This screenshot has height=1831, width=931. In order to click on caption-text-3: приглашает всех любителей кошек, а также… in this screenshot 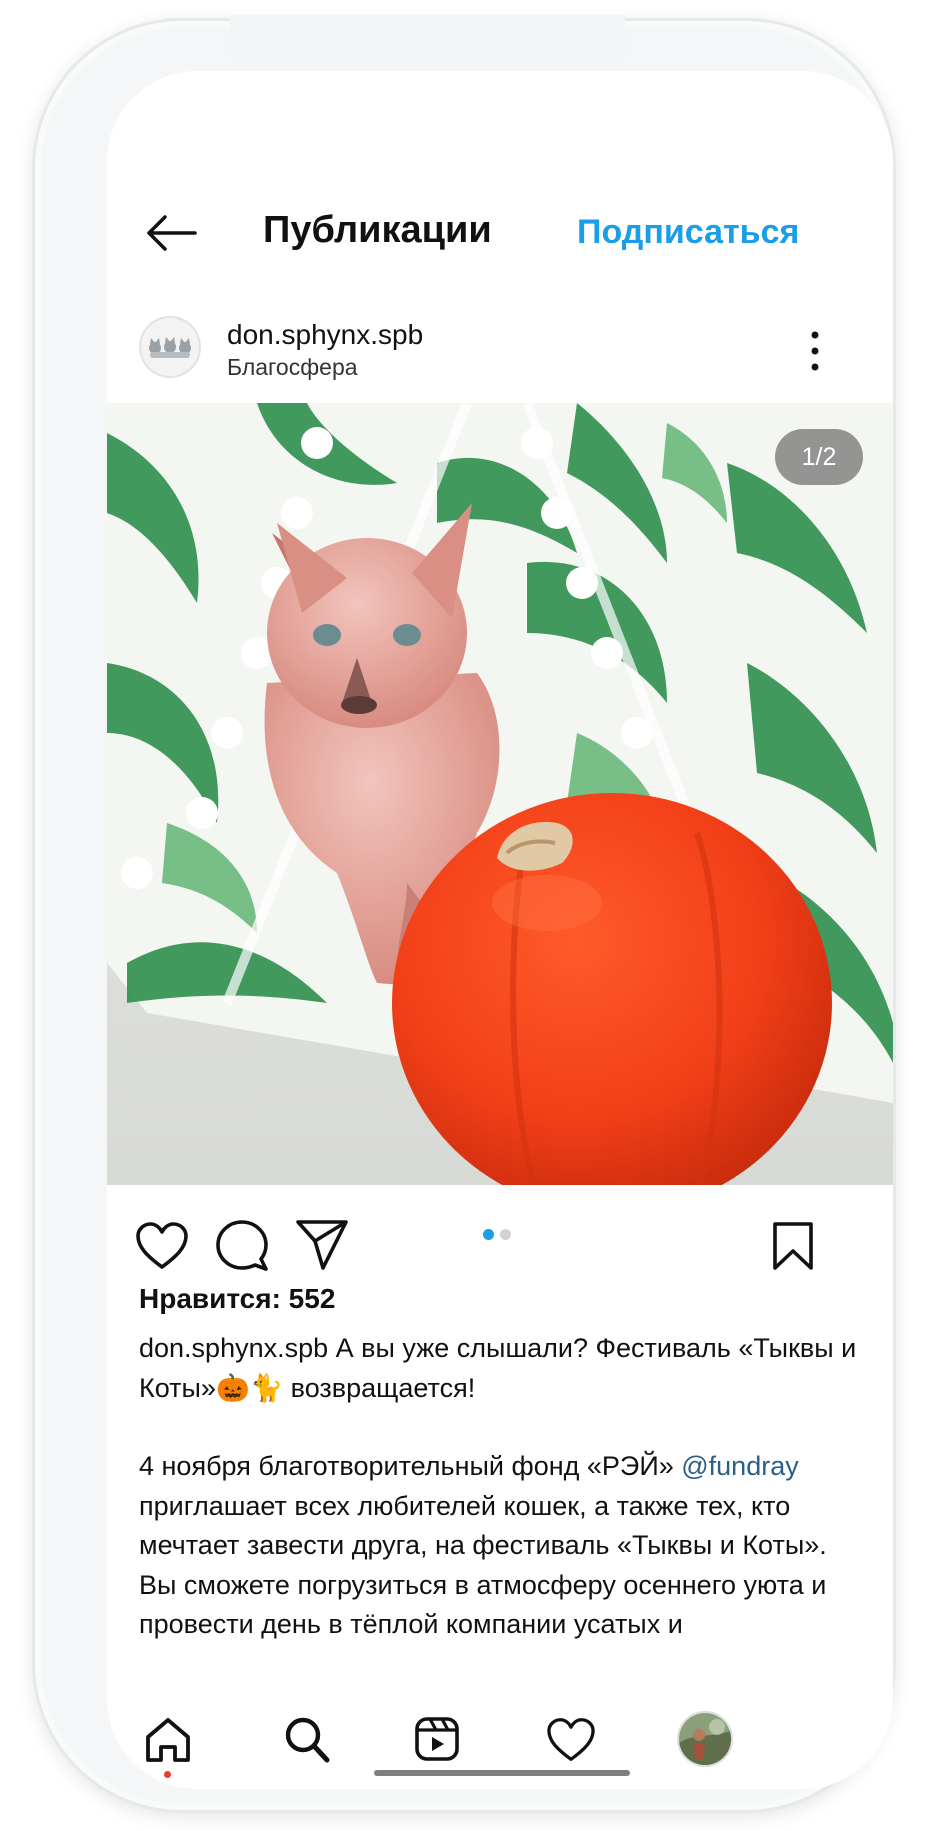, I will do `click(483, 1565)`.